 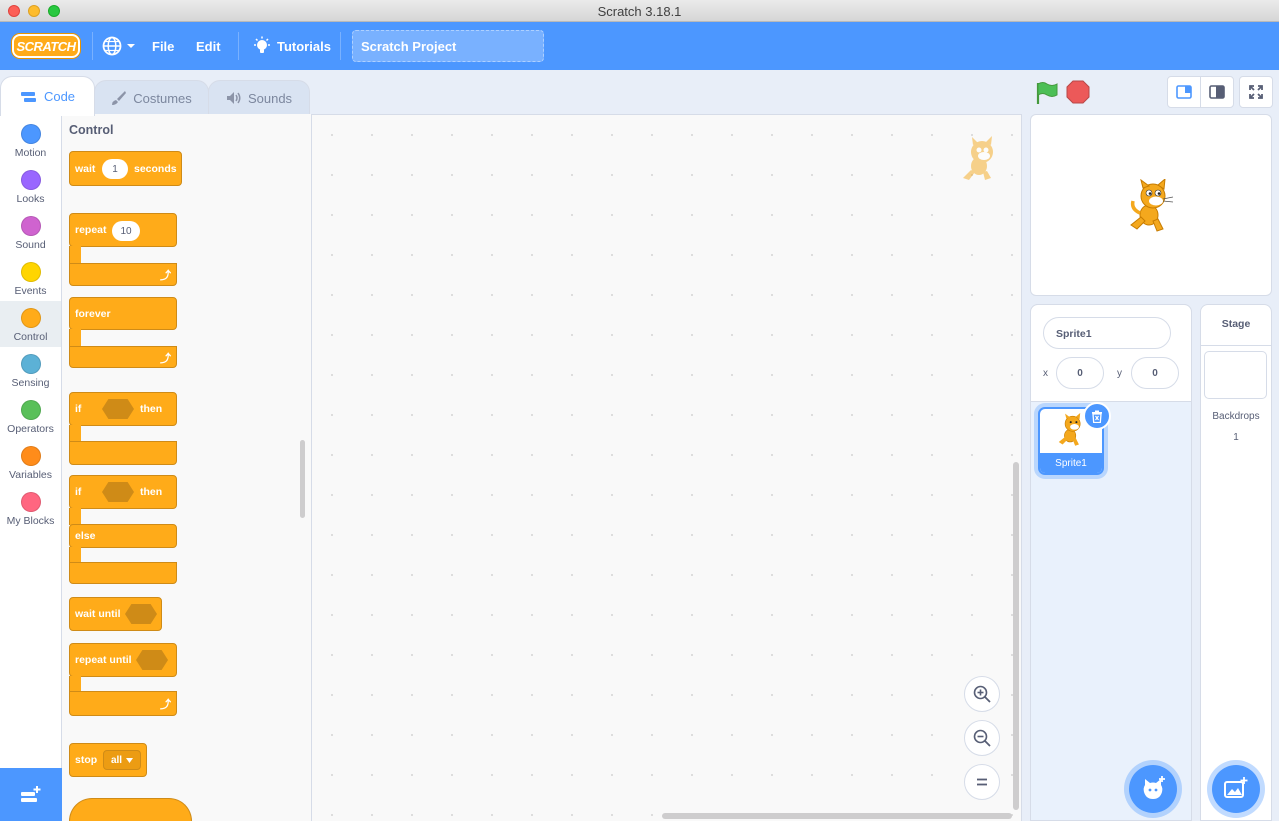 I want to click on zoom-in-icon, so click(x=982, y=694).